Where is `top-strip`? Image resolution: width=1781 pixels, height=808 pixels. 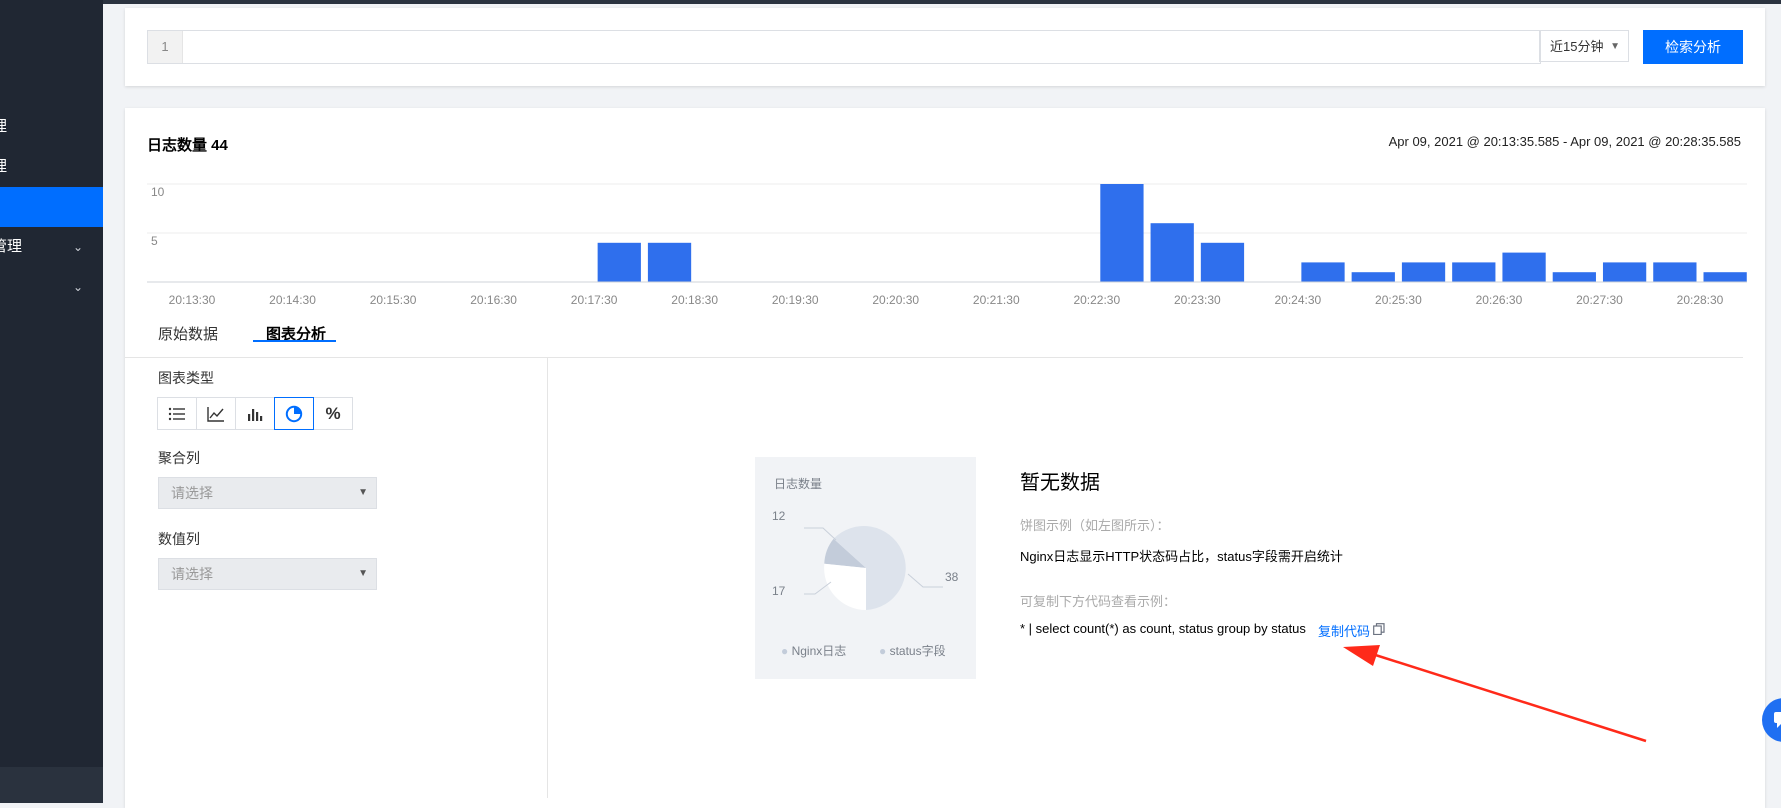 top-strip is located at coordinates (890, 2).